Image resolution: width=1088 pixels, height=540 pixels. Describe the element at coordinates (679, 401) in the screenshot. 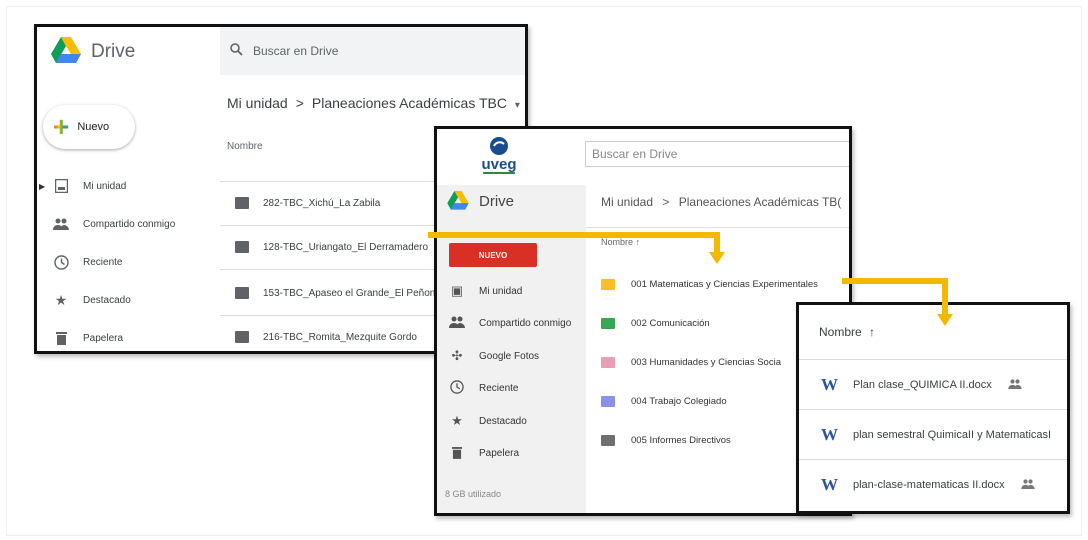

I see `folder-name: 004 Trabajo Colegiado` at that location.